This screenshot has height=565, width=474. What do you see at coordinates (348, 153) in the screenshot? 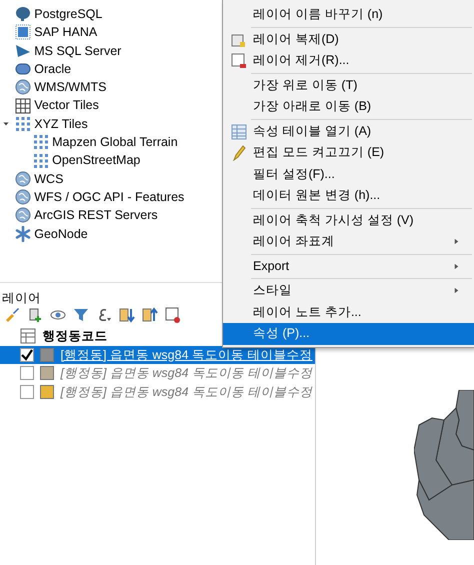
I see `menu-item: 편집 모드 켜고끄기 (E)` at bounding box center [348, 153].